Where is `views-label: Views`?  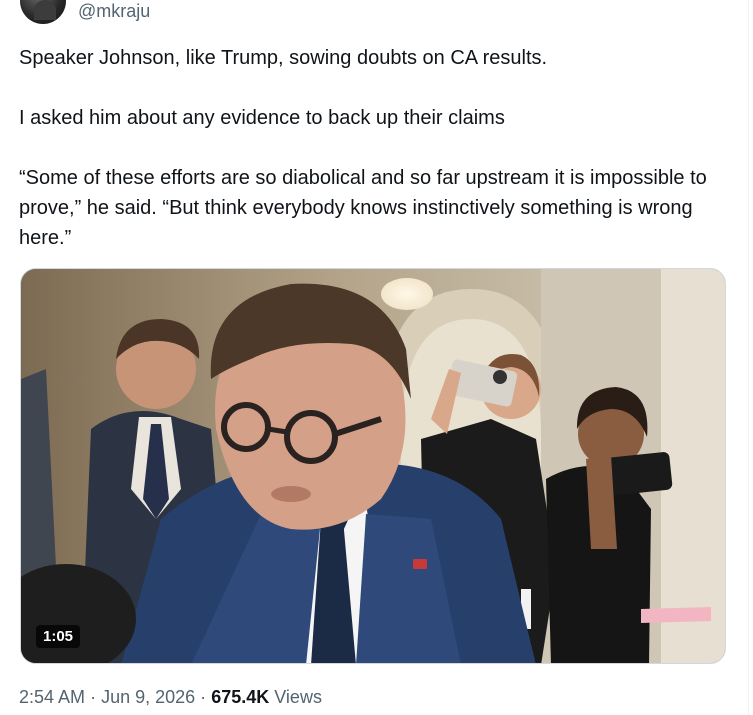 views-label: Views is located at coordinates (298, 697).